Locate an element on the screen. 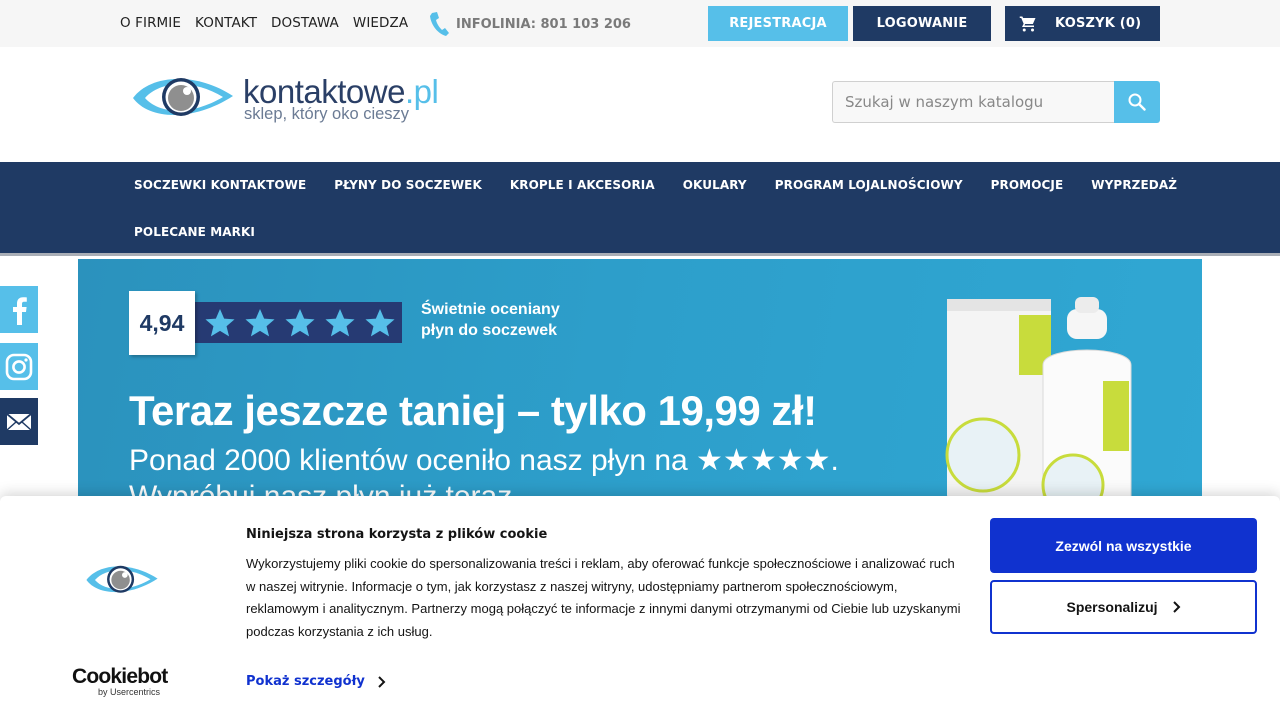  allow-all-button: Zezwól na wszystkie is located at coordinates (1123, 545).